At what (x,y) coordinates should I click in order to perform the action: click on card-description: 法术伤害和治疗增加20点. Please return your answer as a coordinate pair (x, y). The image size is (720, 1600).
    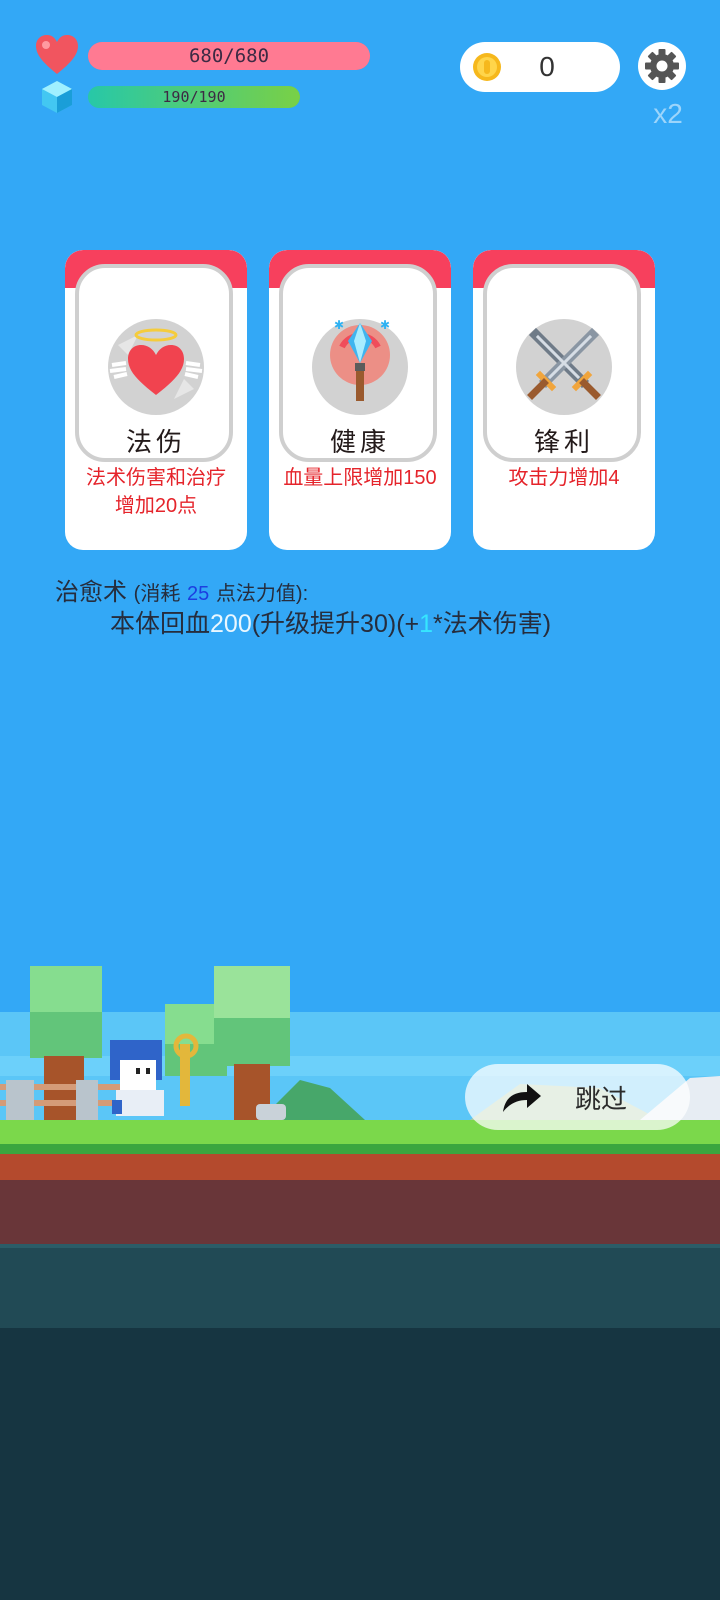
    Looking at the image, I should click on (156, 492).